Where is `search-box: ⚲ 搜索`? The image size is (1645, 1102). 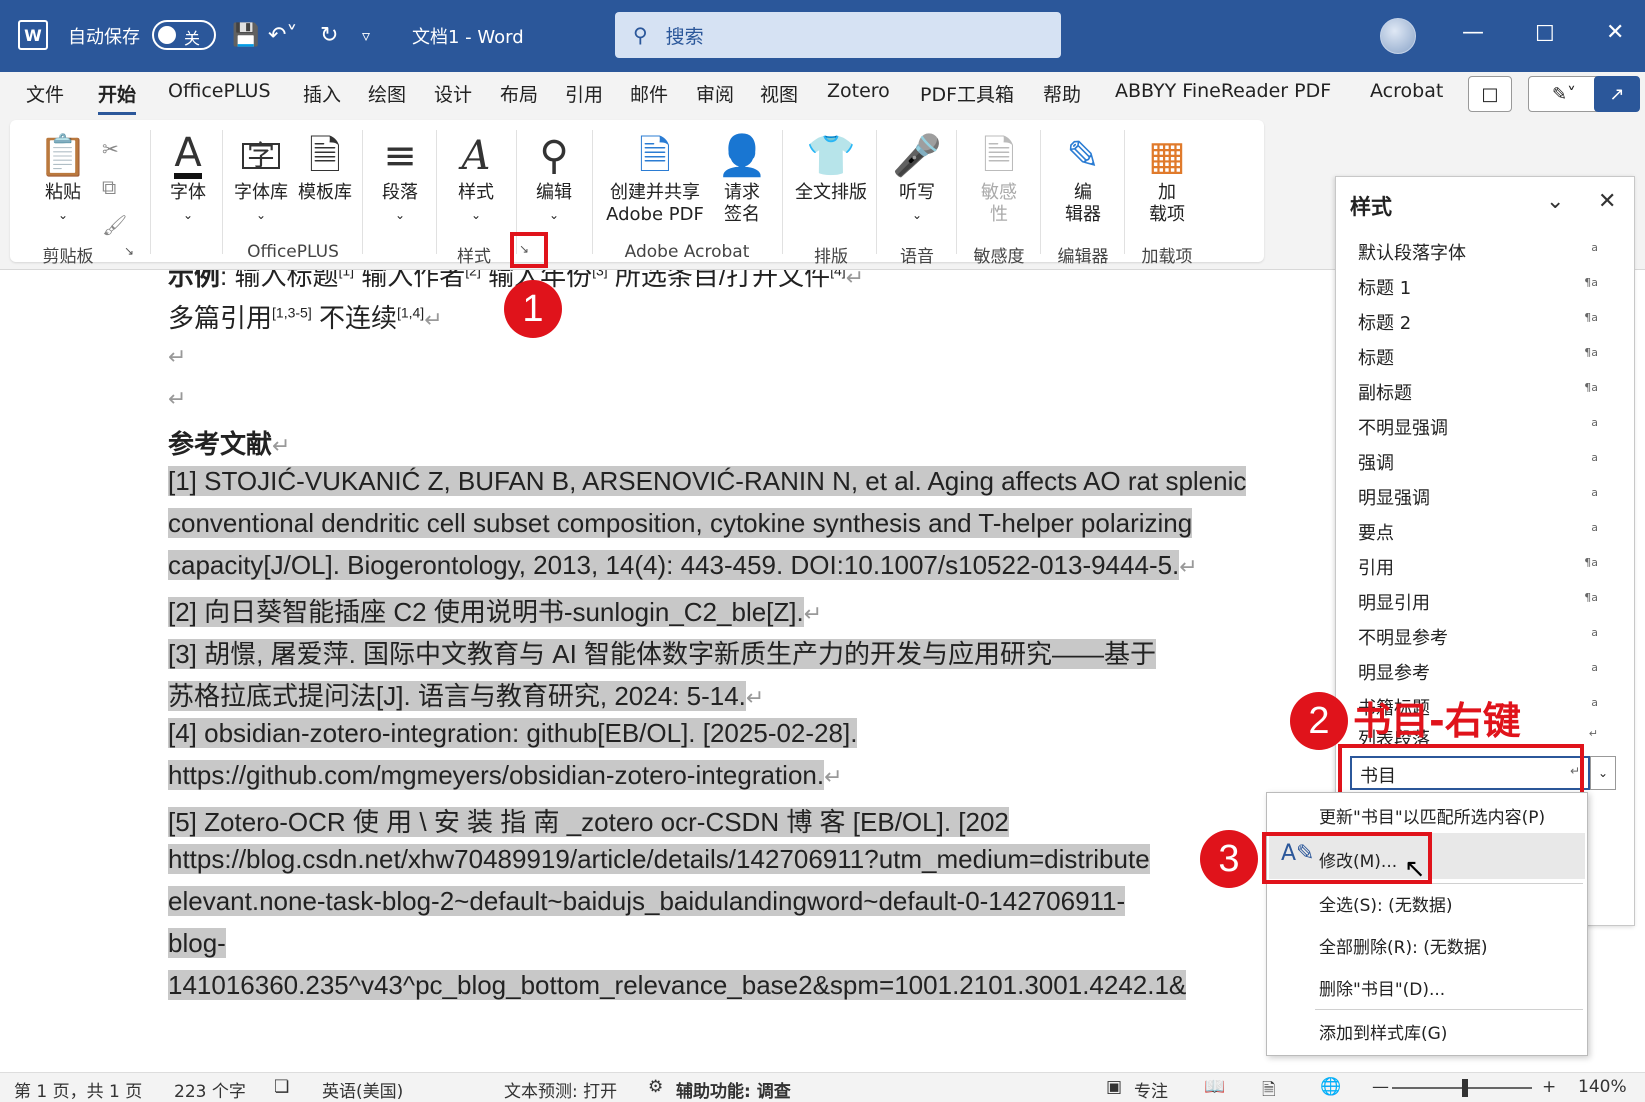
search-box: ⚲ 搜索 is located at coordinates (838, 35).